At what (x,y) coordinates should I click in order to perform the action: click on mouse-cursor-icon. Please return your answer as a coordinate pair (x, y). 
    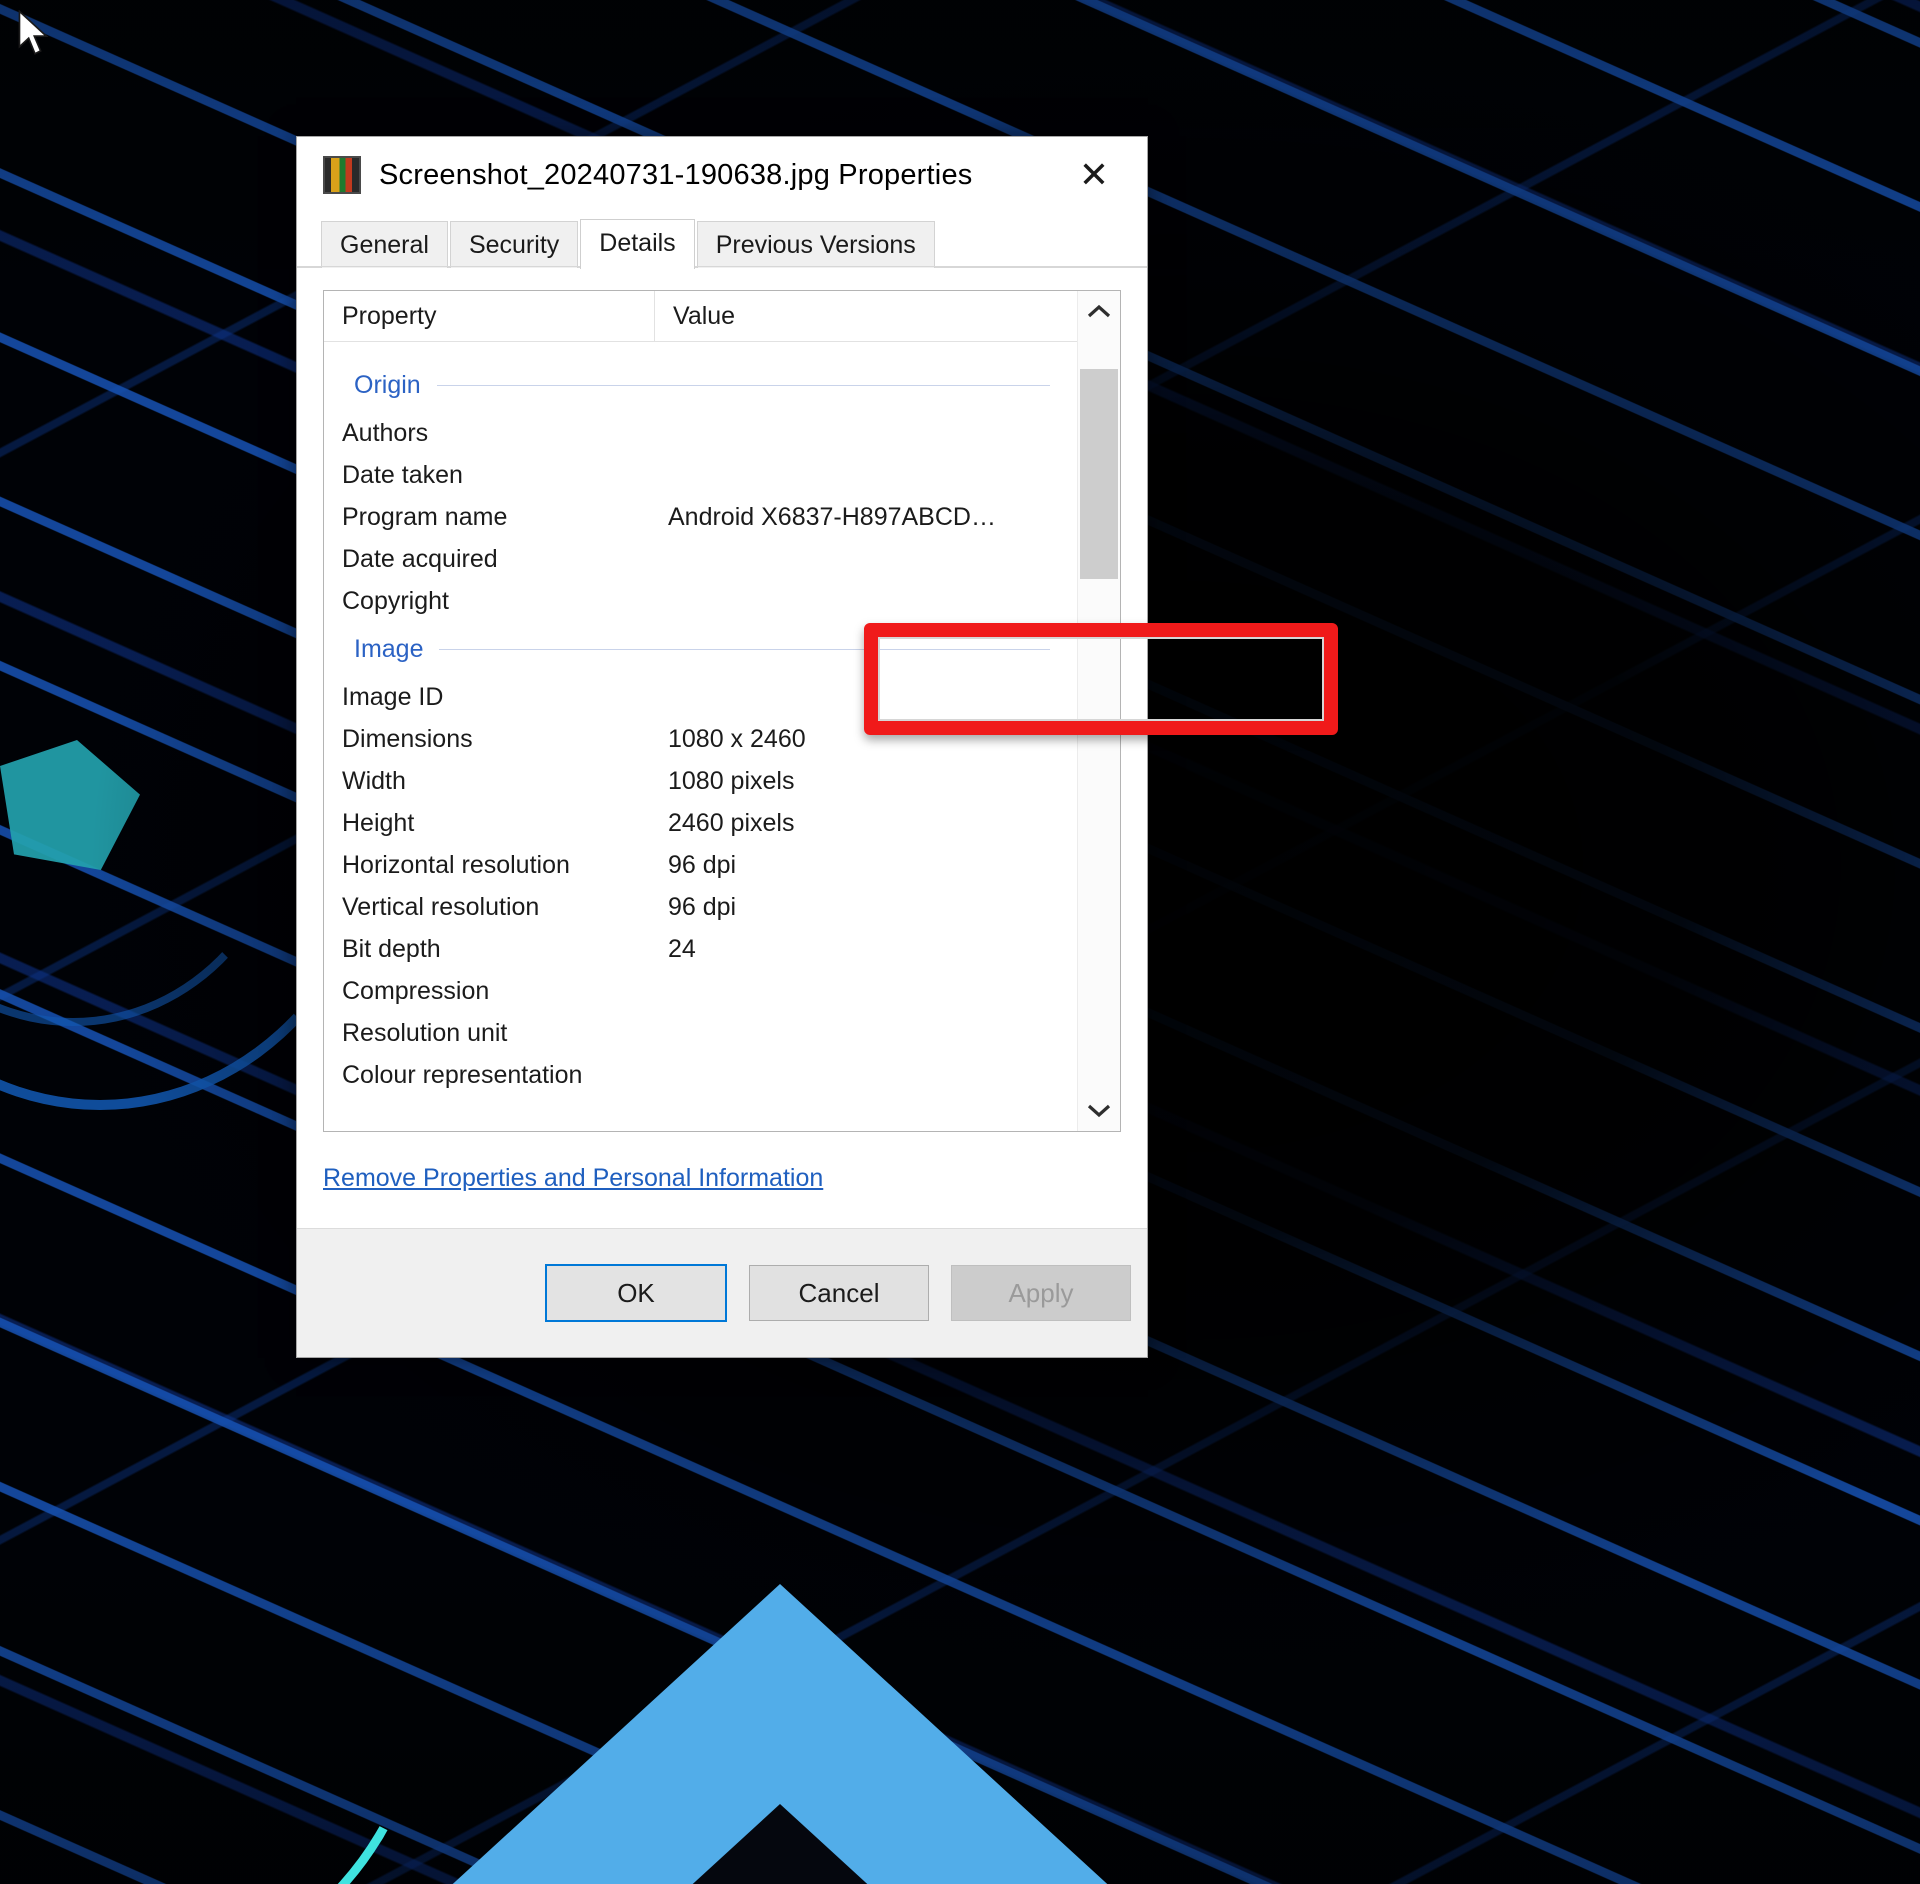
    Looking at the image, I should click on (33, 32).